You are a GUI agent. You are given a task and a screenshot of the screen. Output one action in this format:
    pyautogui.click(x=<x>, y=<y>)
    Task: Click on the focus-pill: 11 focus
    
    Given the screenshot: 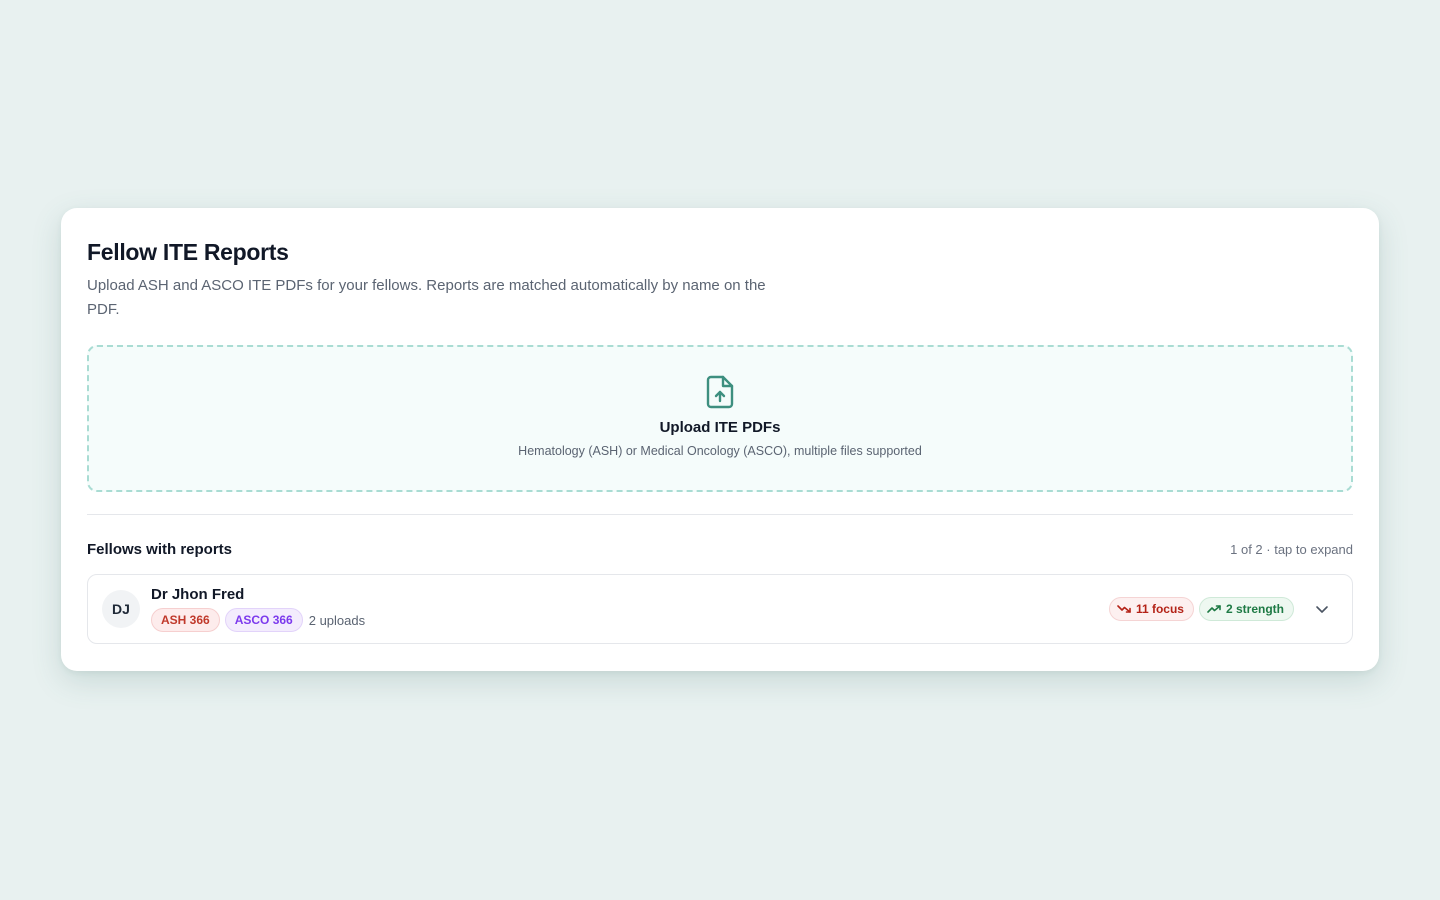 What is the action you would take?
    pyautogui.click(x=1151, y=609)
    